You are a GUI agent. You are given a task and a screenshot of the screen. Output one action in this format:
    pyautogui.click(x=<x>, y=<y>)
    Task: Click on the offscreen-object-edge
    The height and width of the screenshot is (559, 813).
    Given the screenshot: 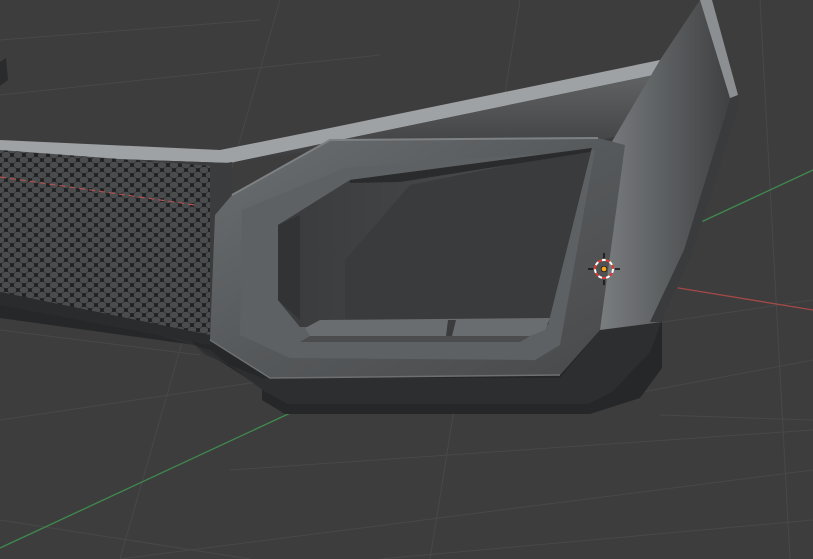 What is the action you would take?
    pyautogui.click(x=4, y=72)
    